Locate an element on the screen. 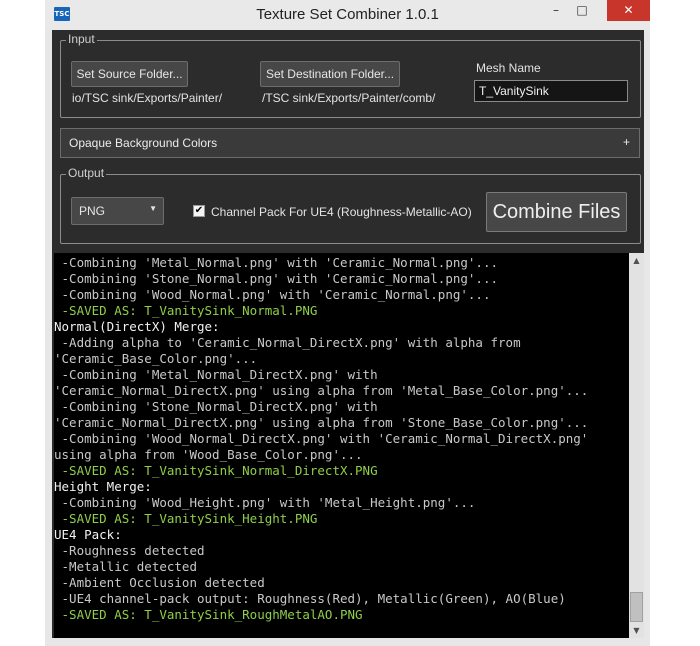  output-group-legend: Output is located at coordinates (86, 173).